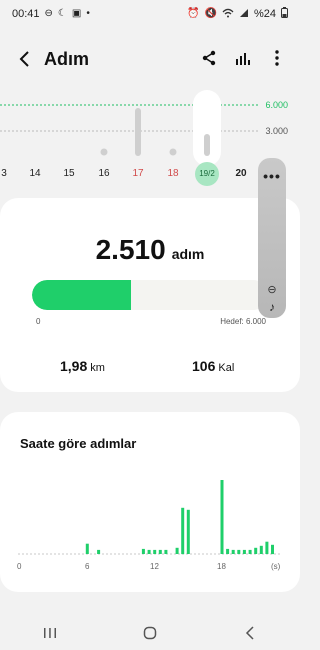  I want to click on weekly-step-chart: 6.000 3.000 3 14 15 16 17 18 19/2 20, so click(150, 138).